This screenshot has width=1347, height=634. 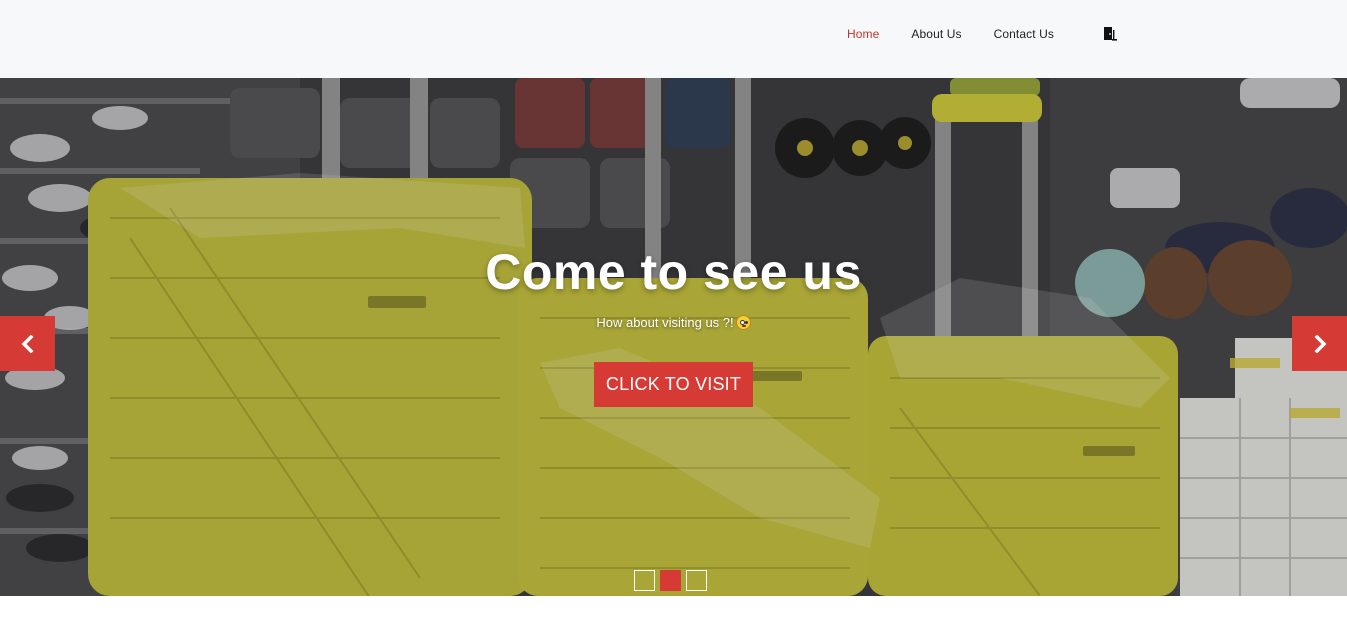 I want to click on nav-about-link: About Us, so click(x=936, y=34).